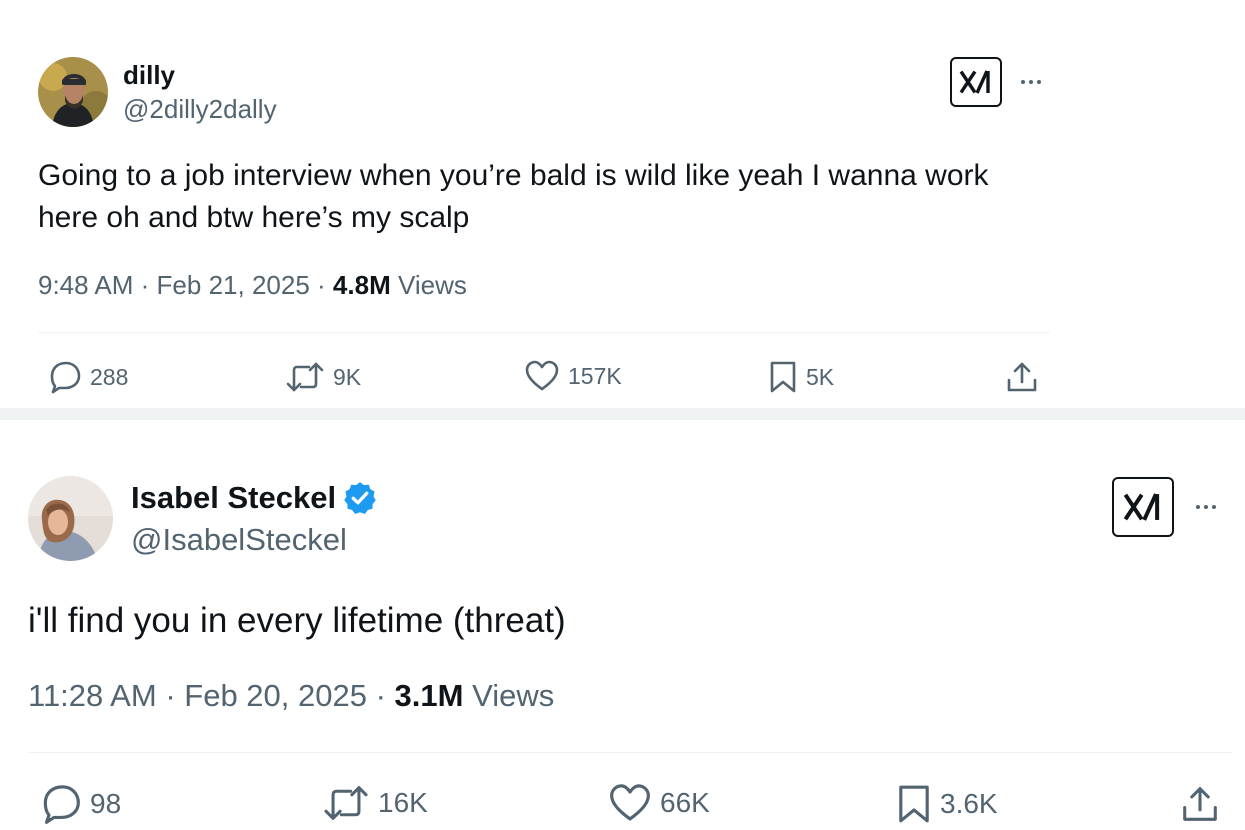 The height and width of the screenshot is (830, 1245). I want to click on repost-count: 16K, so click(403, 802).